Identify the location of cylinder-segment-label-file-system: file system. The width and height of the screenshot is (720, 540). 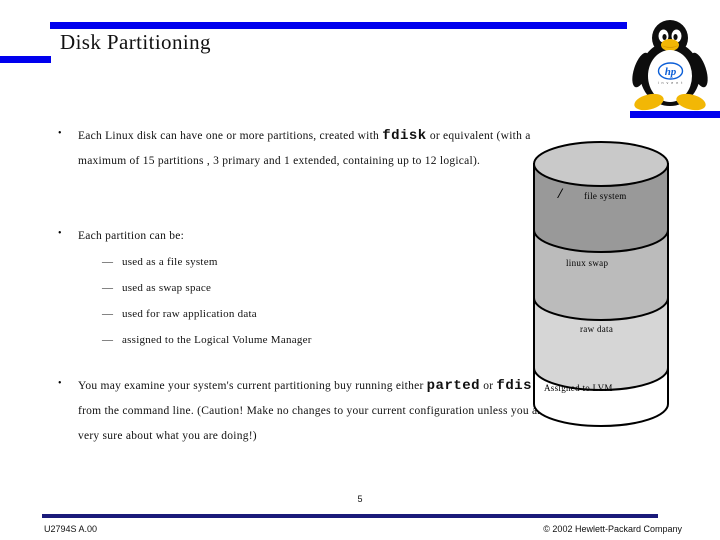
(605, 196).